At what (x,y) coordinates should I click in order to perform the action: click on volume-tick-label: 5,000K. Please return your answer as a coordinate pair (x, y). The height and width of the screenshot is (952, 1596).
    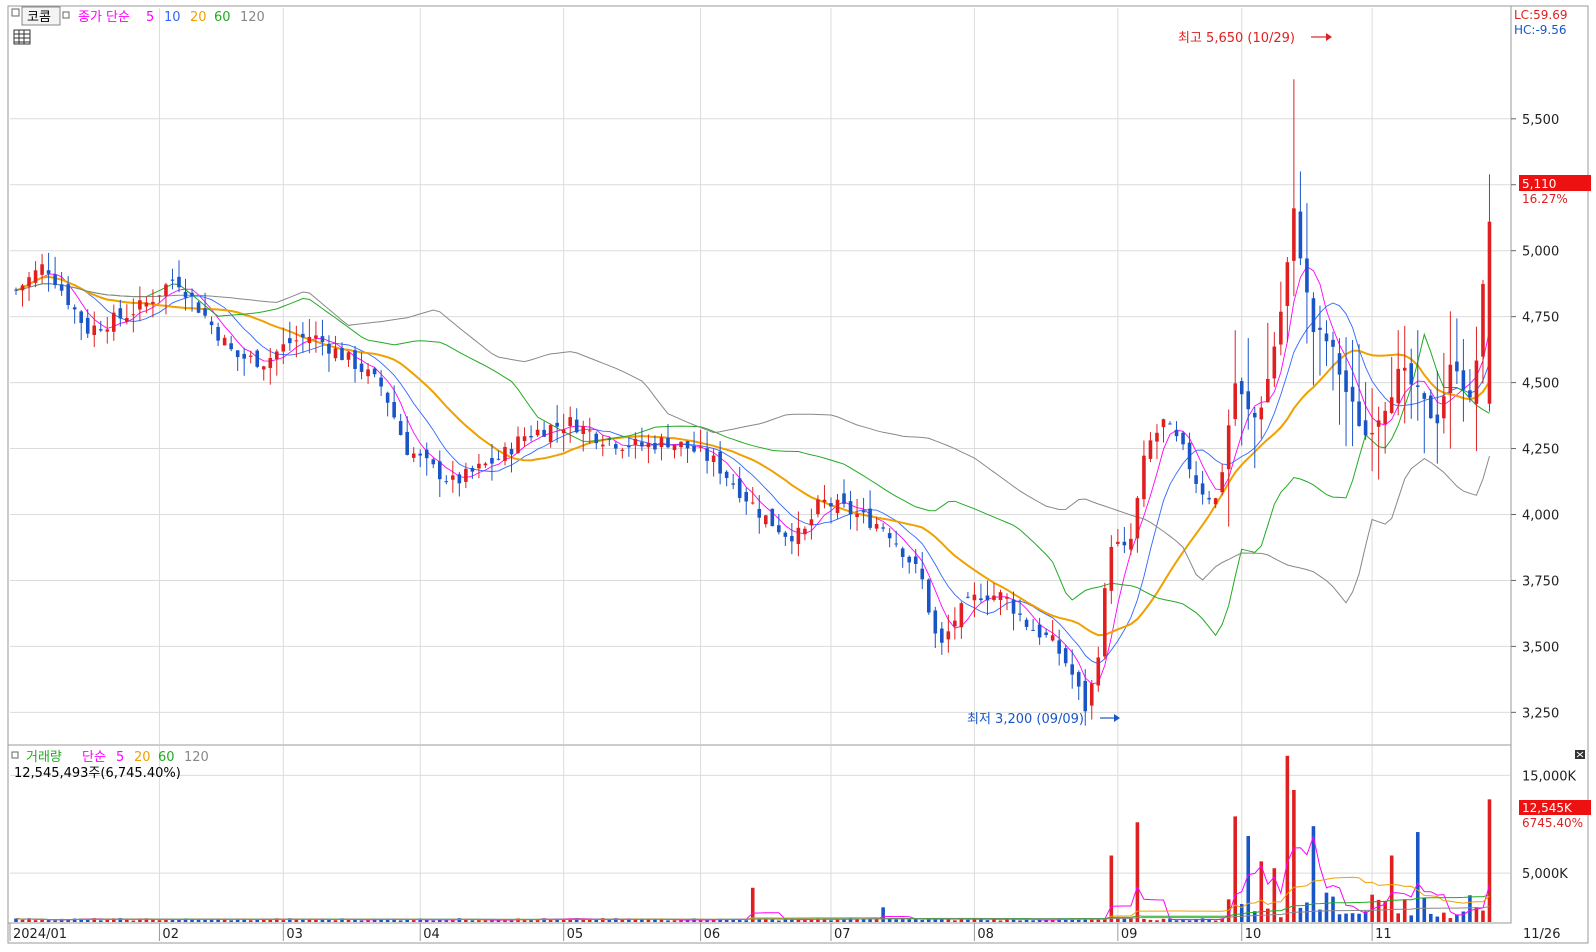
    Looking at the image, I should click on (1545, 874).